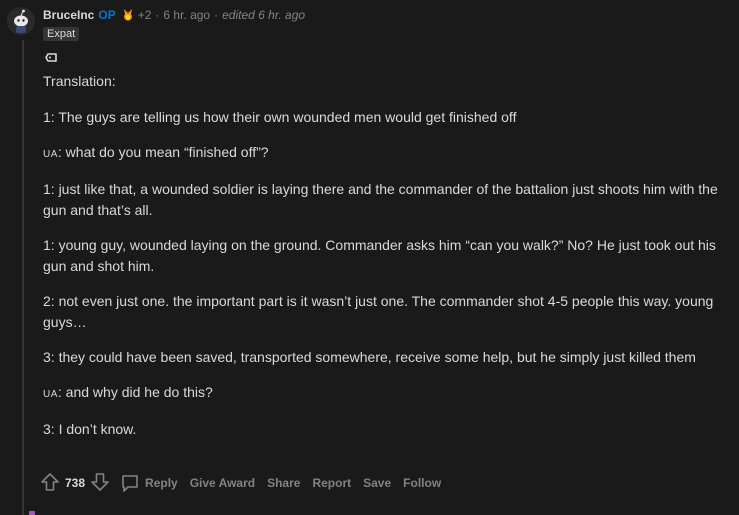 The image size is (739, 515). I want to click on downvote-arrow-icon, so click(100, 483).